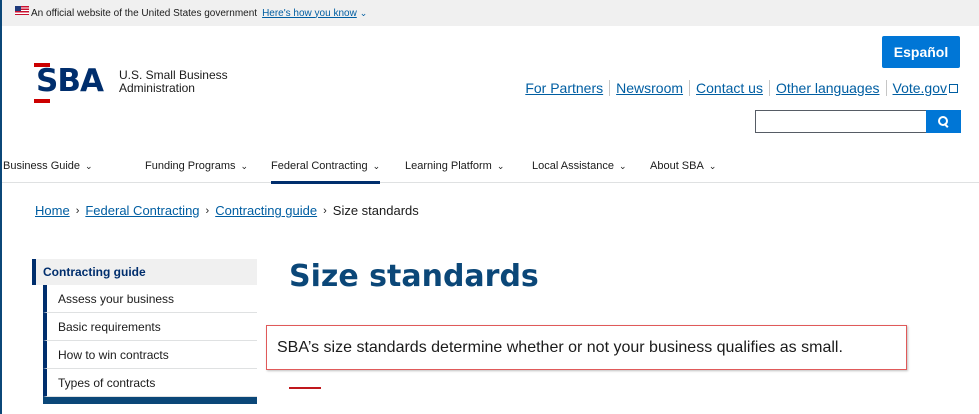 The width and height of the screenshot is (979, 414). What do you see at coordinates (150, 383) in the screenshot?
I see `sidebar-item-types-of-contracts: Types of contracts` at bounding box center [150, 383].